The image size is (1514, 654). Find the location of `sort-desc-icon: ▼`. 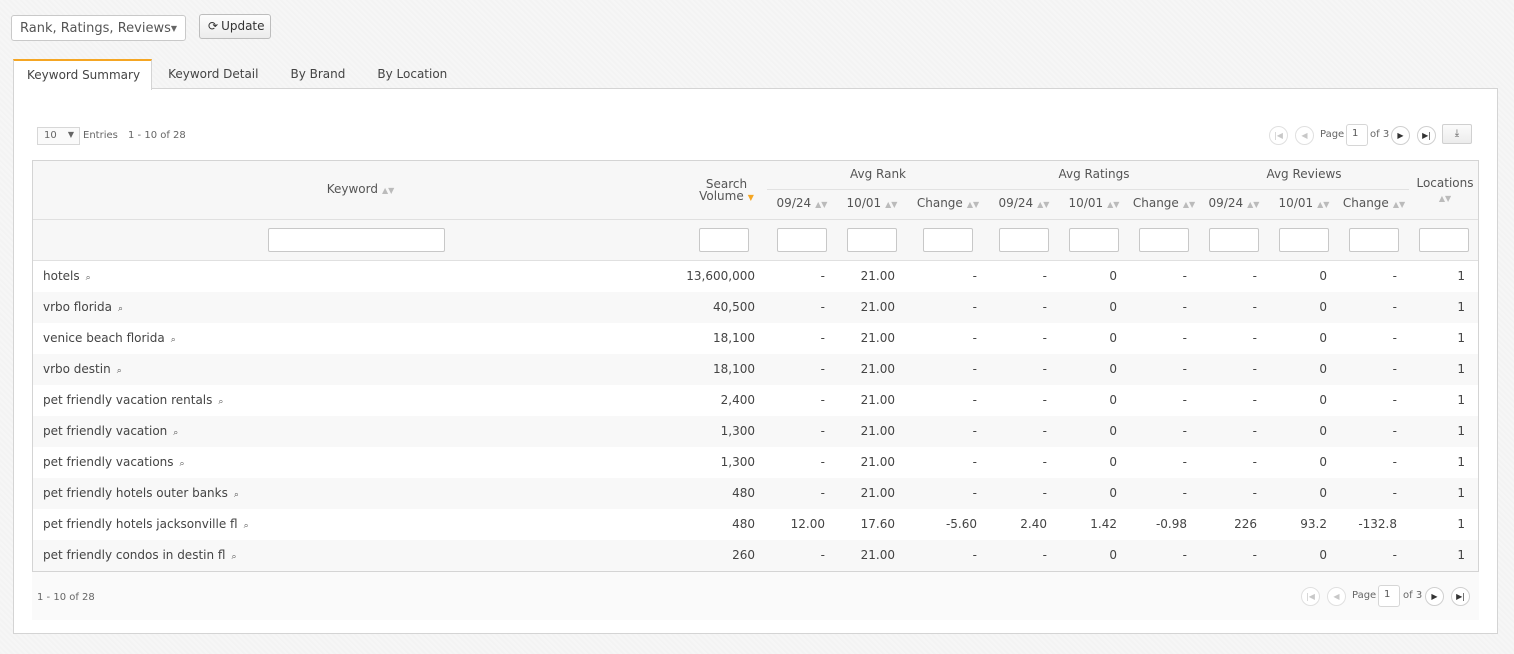

sort-desc-icon: ▼ is located at coordinates (750, 197).